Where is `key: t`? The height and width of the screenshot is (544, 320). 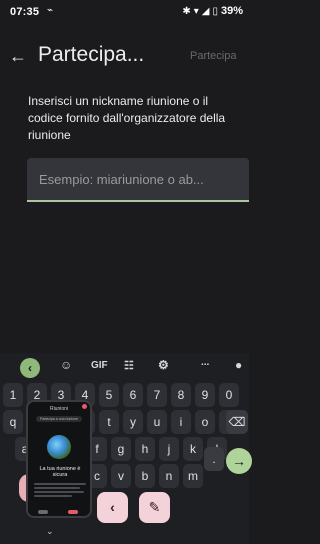 key: t is located at coordinates (109, 422).